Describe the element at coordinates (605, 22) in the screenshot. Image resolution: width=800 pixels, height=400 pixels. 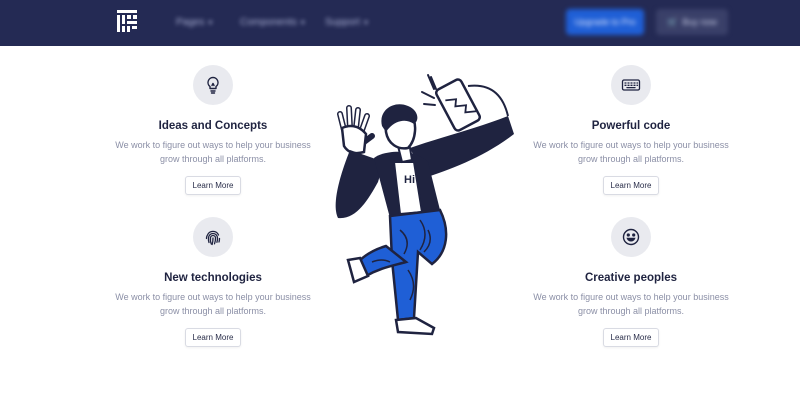
I see `upgrade-button: Upgrade to Pro` at that location.